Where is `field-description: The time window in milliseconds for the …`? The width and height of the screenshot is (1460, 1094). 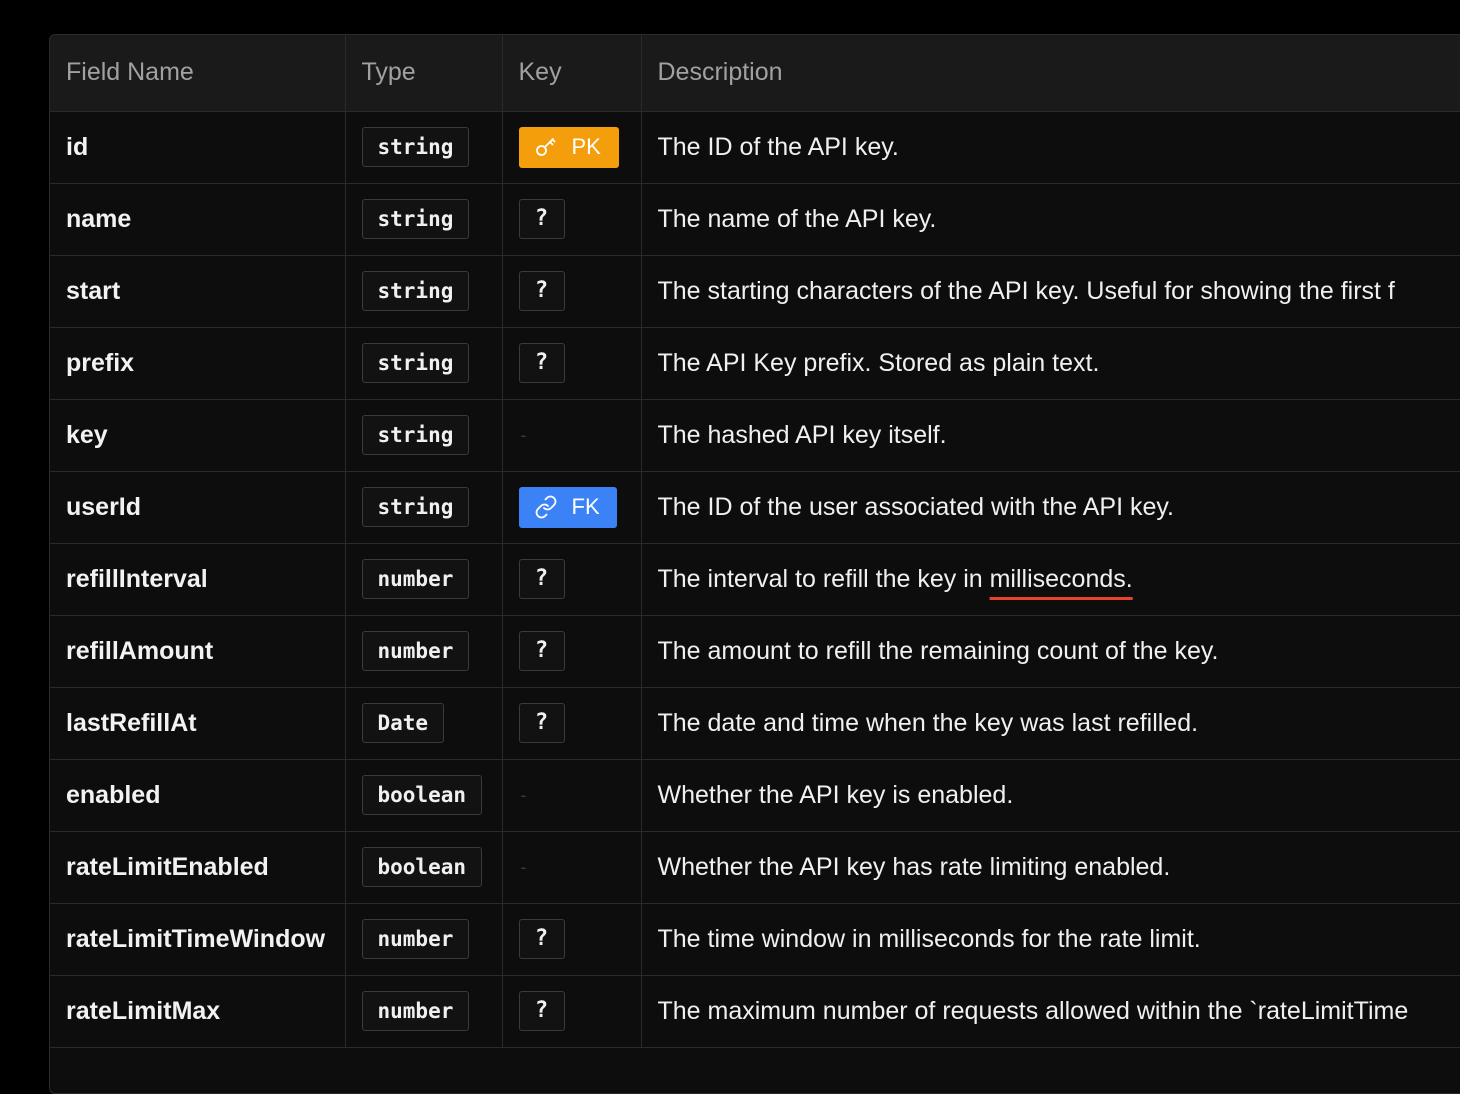 field-description: The time window in milliseconds for the … is located at coordinates (1050, 939).